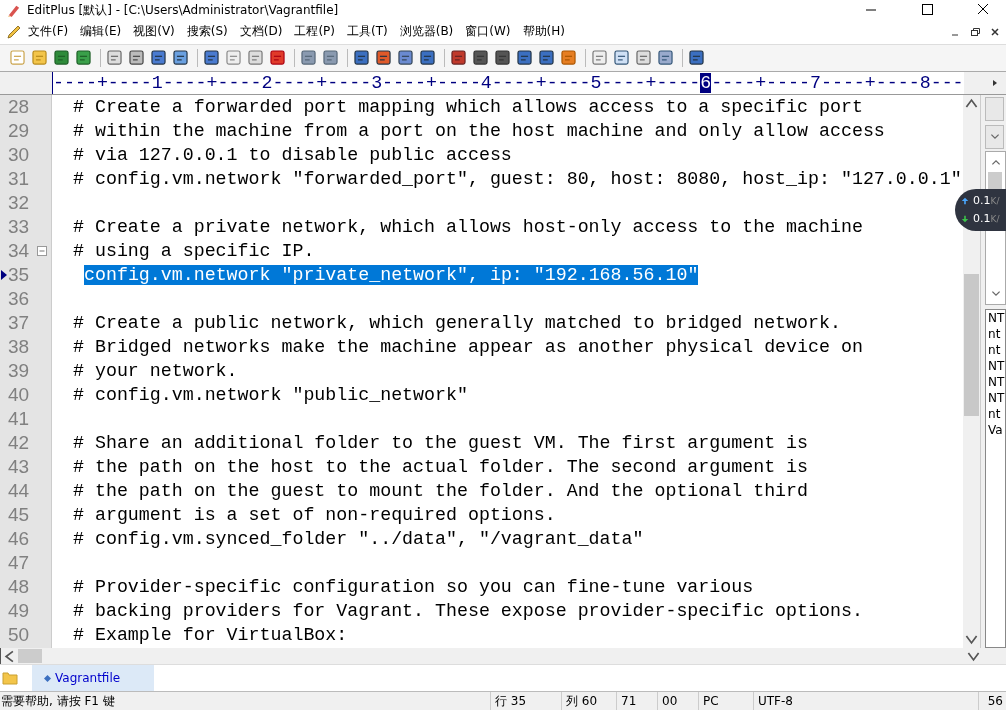  Describe the element at coordinates (629, 701) in the screenshot. I see `status-field: 71` at that location.